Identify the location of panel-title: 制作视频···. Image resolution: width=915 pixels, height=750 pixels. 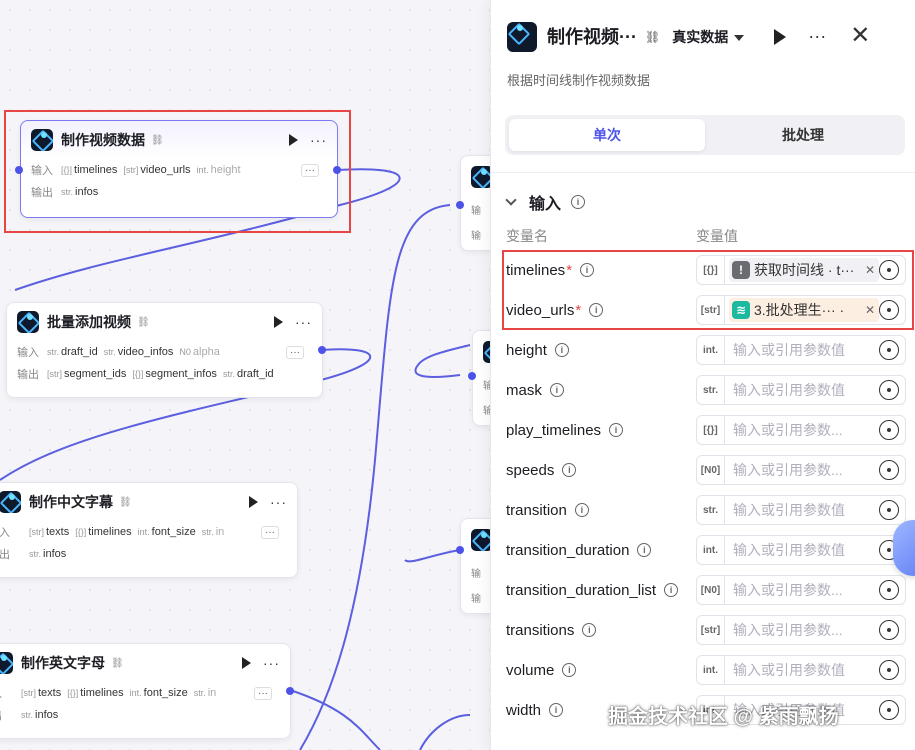
(592, 37).